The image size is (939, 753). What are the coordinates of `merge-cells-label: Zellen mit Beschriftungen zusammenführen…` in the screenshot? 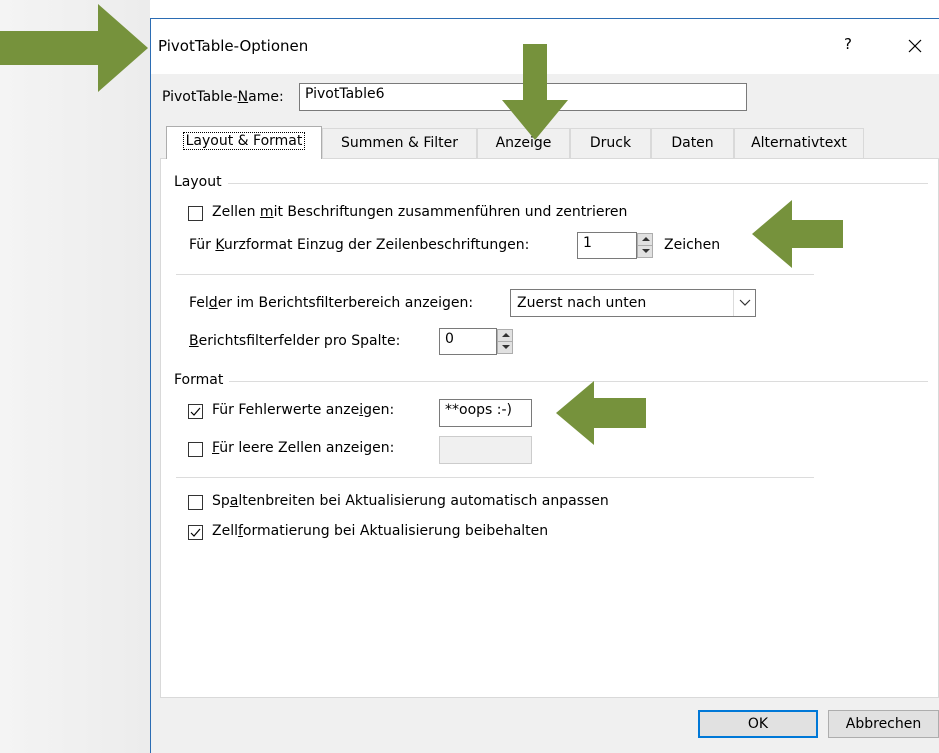 It's located at (419, 212).